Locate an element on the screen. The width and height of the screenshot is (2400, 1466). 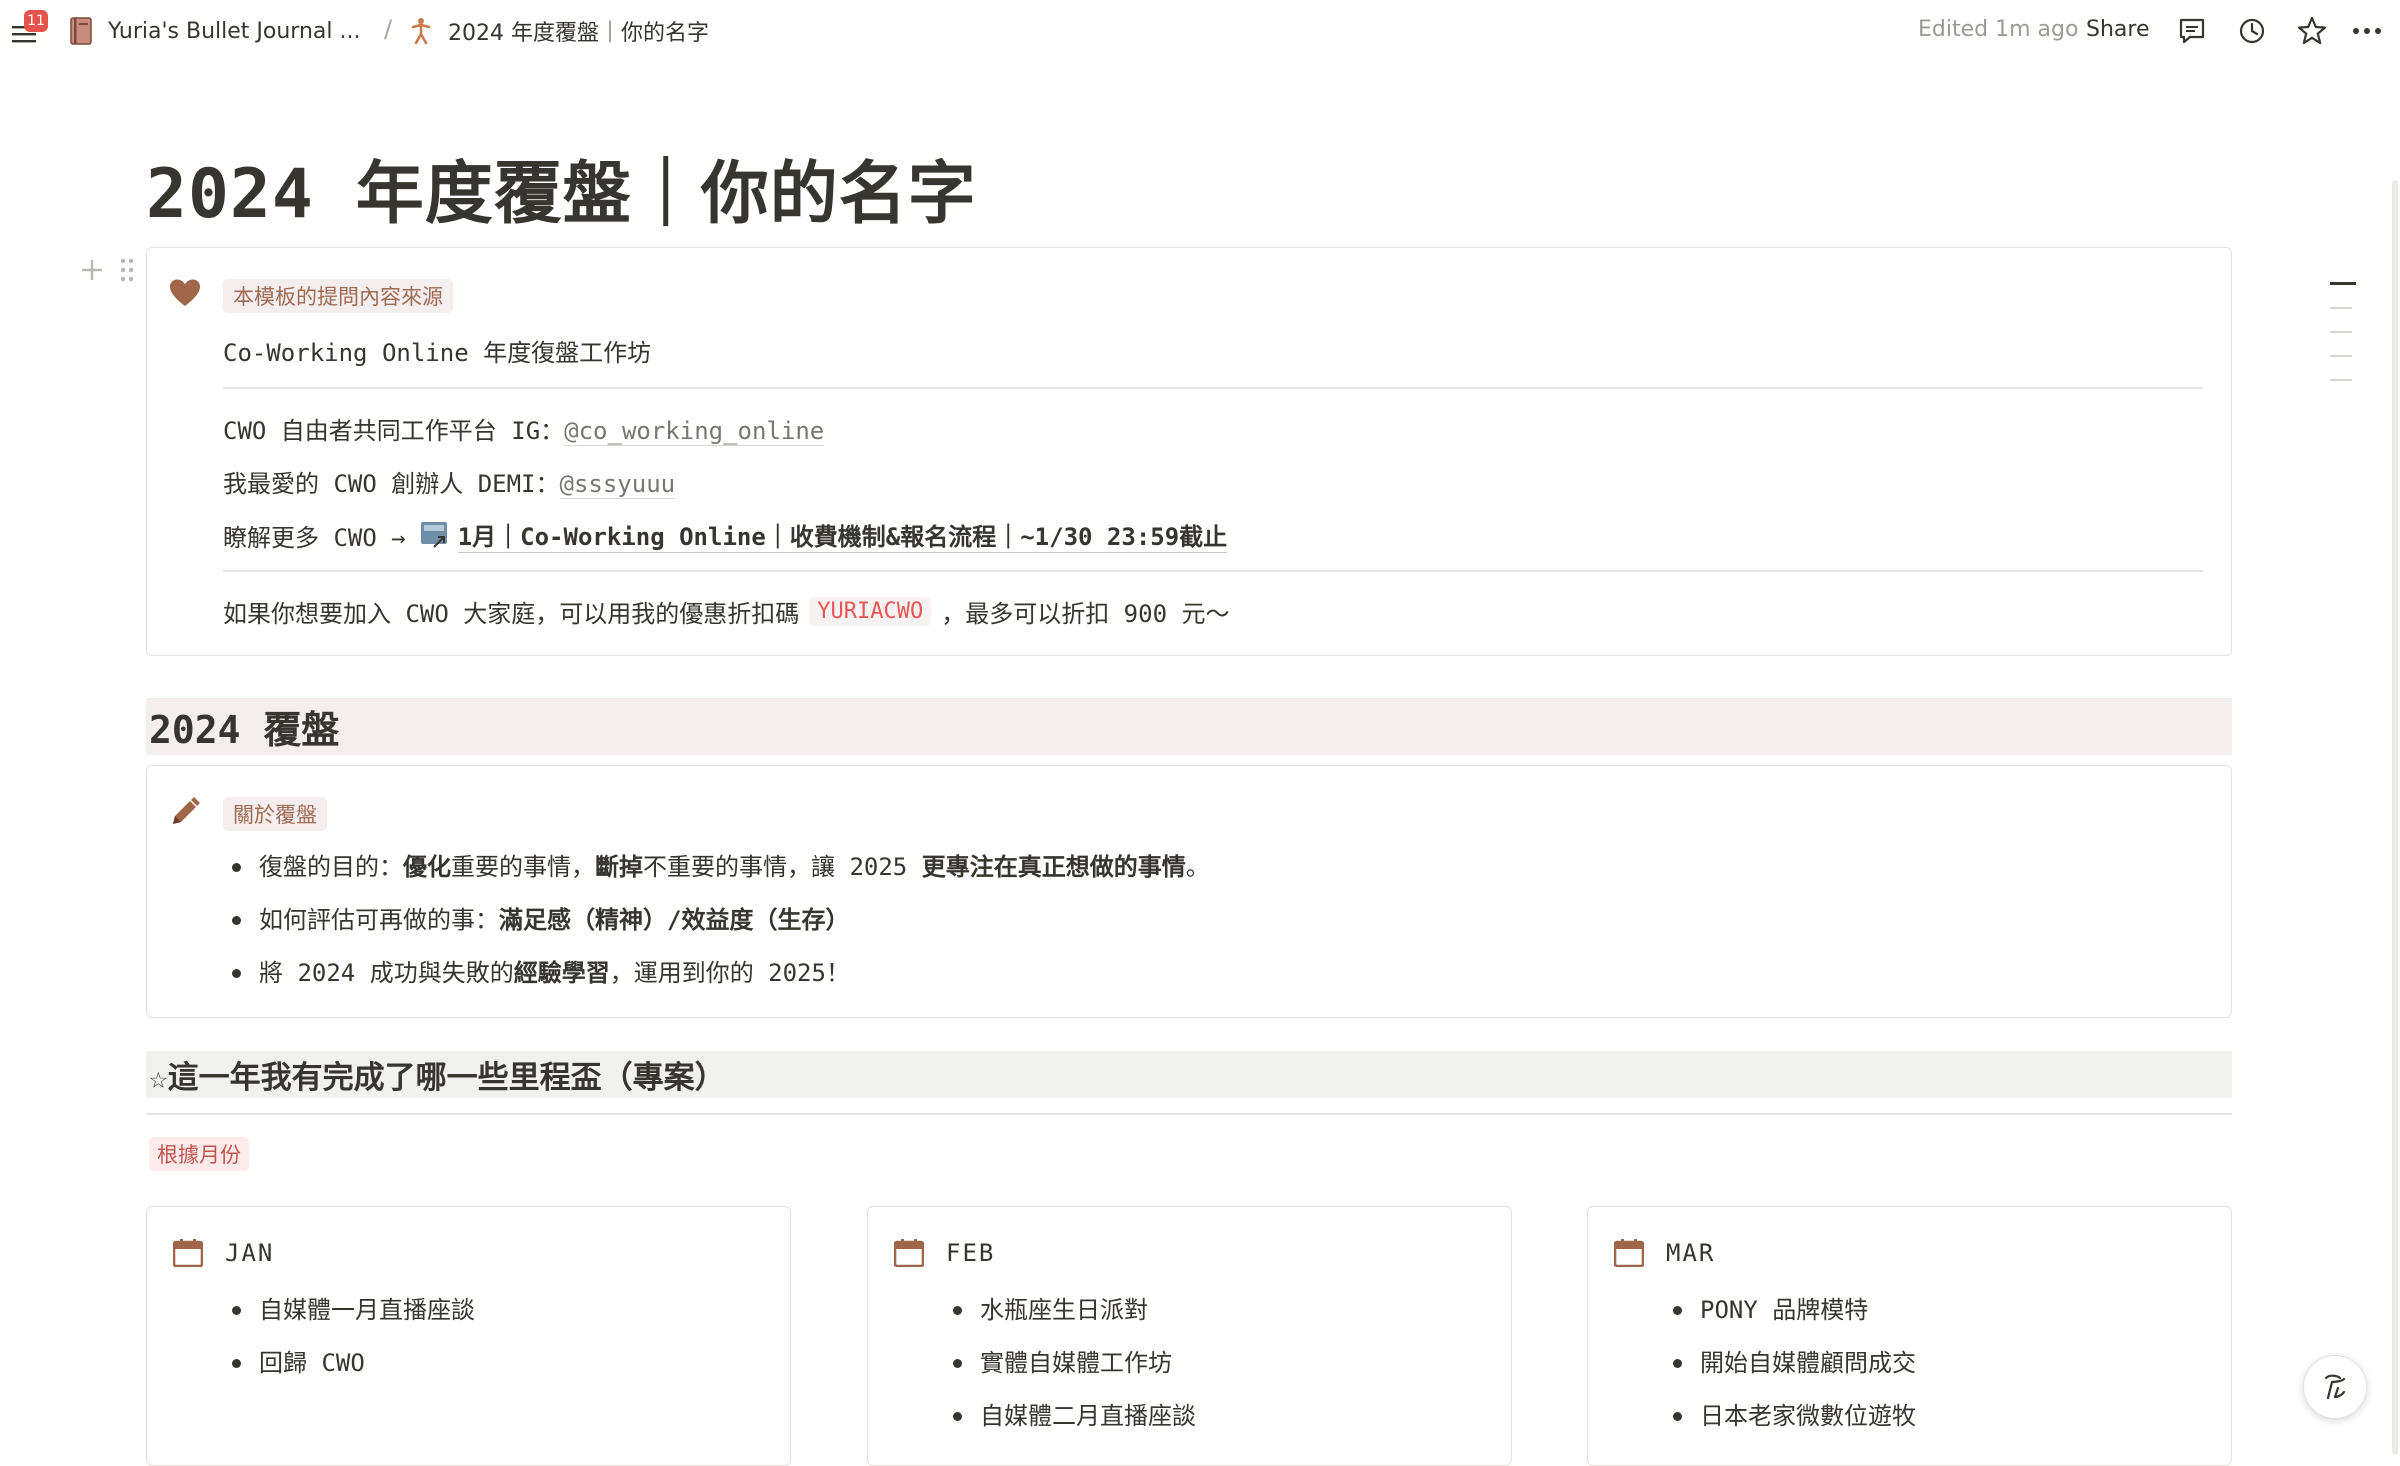
text-bold: 斷掉 is located at coordinates (619, 867).